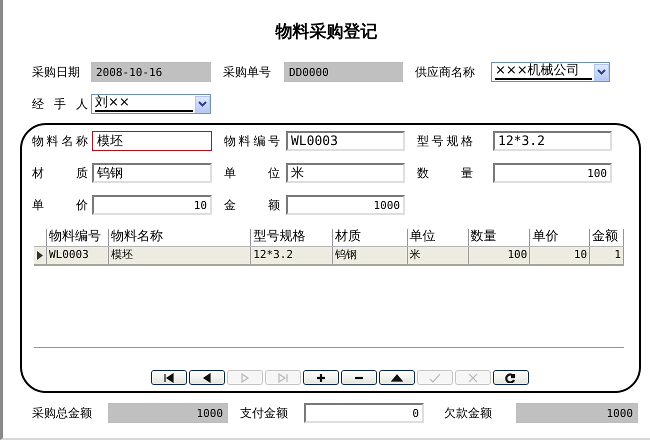 This screenshot has height=440, width=650. I want to click on field-label: 欠款金额, so click(468, 413).